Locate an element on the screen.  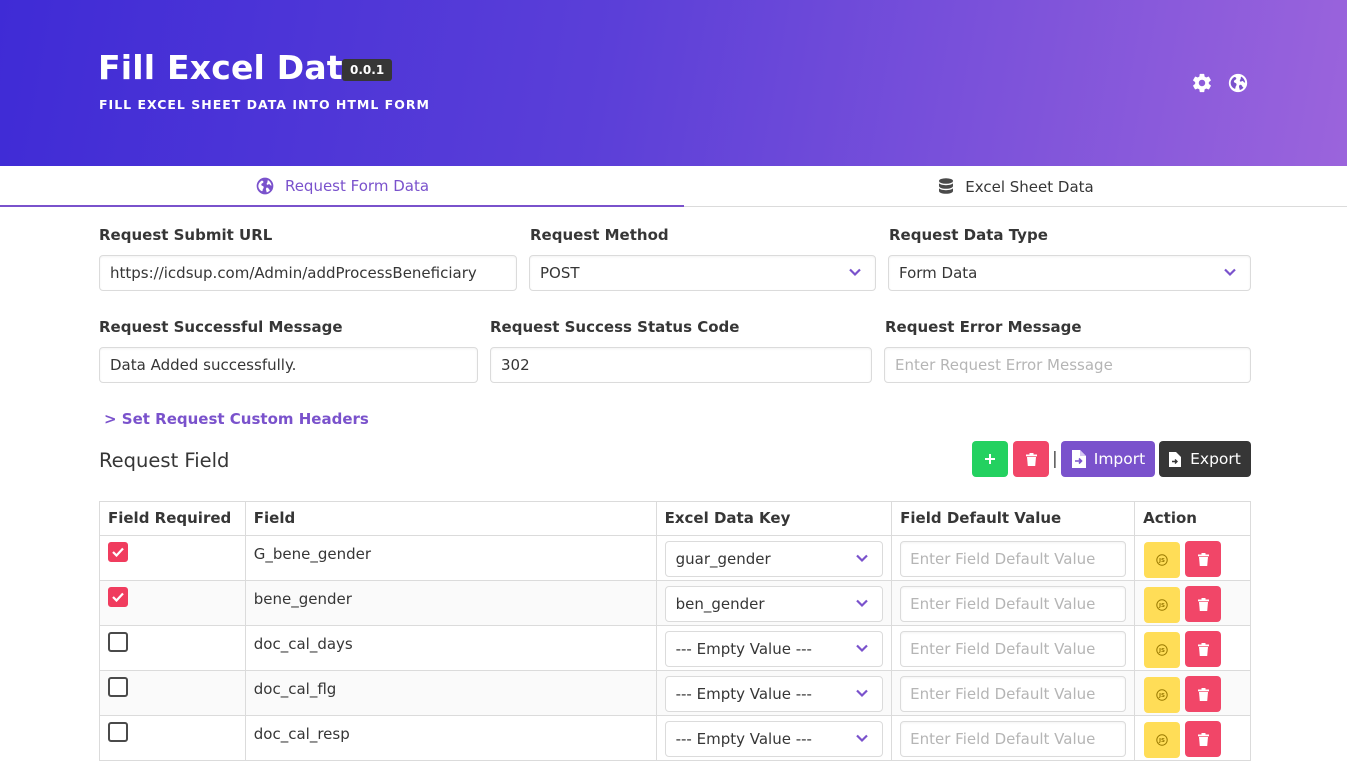
request-data-type-label: Request Data Type is located at coordinates (968, 235).